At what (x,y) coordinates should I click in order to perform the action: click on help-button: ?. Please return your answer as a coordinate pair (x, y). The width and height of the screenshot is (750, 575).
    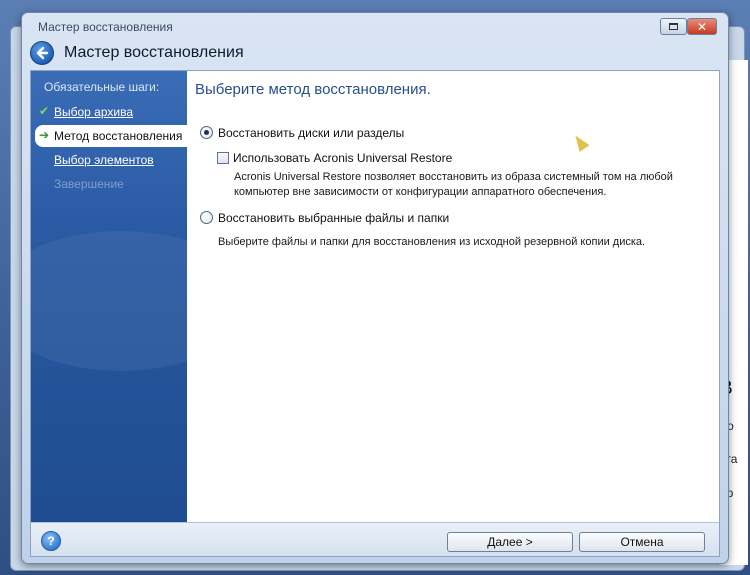
    Looking at the image, I should click on (51, 541).